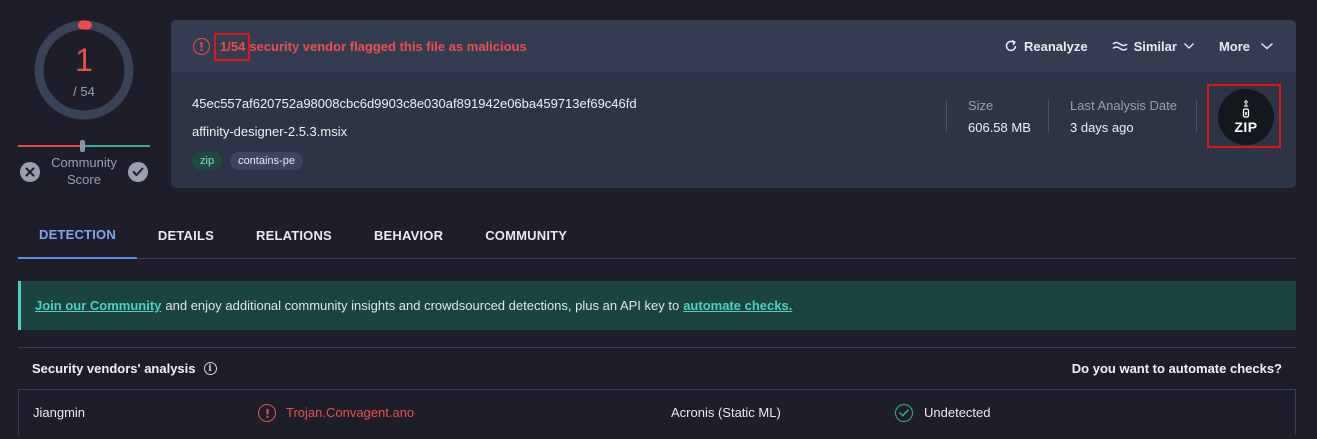 This screenshot has height=439, width=1317. Describe the element at coordinates (350, 412) in the screenshot. I see `detection-result: Trojan.Convagent.ano` at that location.